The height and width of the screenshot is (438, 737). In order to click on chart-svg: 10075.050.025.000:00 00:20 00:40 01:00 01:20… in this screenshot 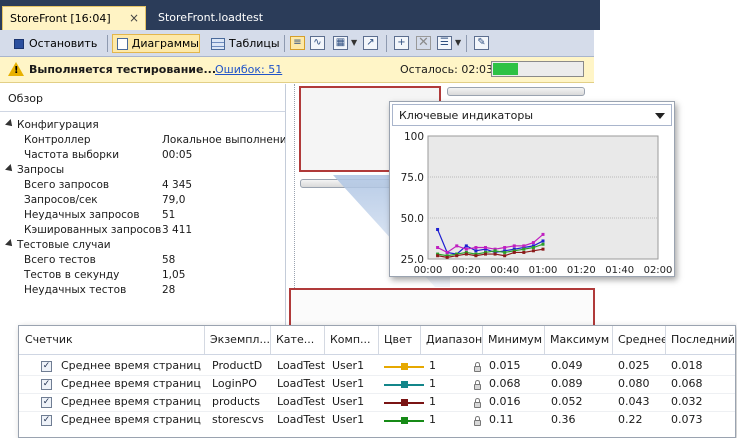, I will do `click(537, 203)`.